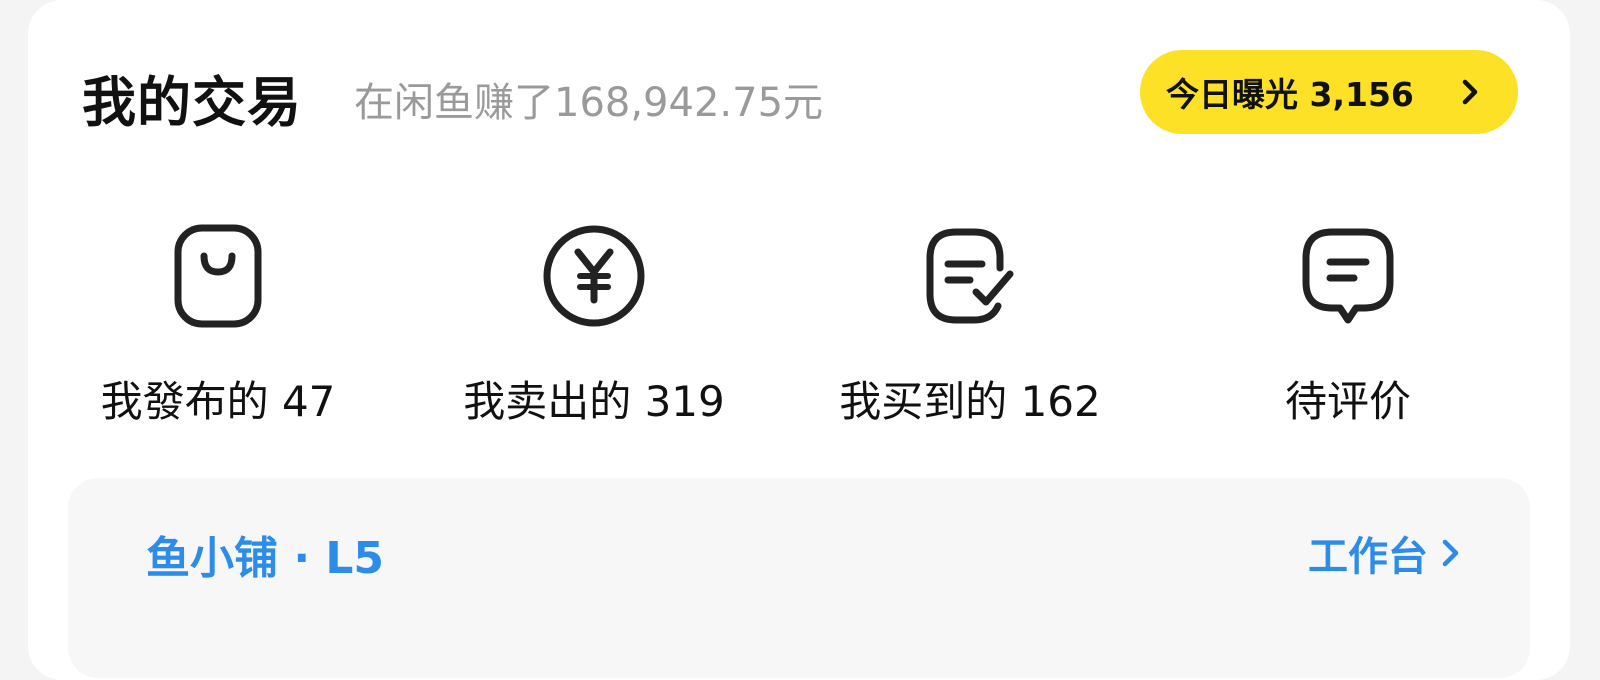 The width and height of the screenshot is (1600, 680). Describe the element at coordinates (1347, 401) in the screenshot. I see `stat-to-review-label: 待评价` at that location.